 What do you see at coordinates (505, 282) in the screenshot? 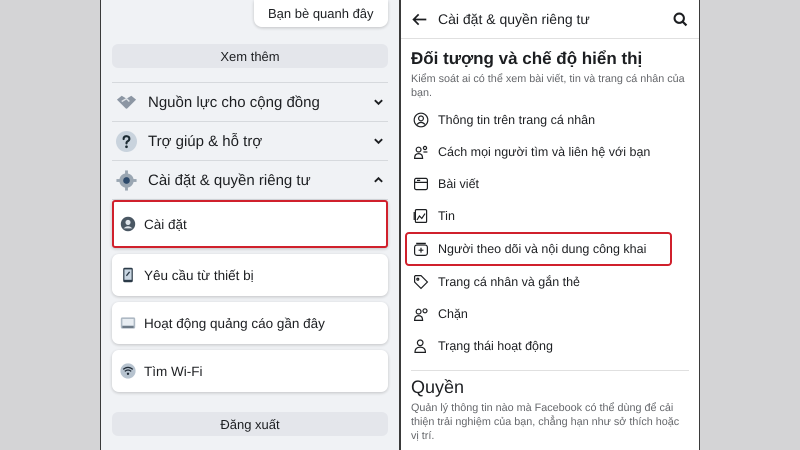
I see `settings-item: Trang cá nhân và gắn thẻ` at bounding box center [505, 282].